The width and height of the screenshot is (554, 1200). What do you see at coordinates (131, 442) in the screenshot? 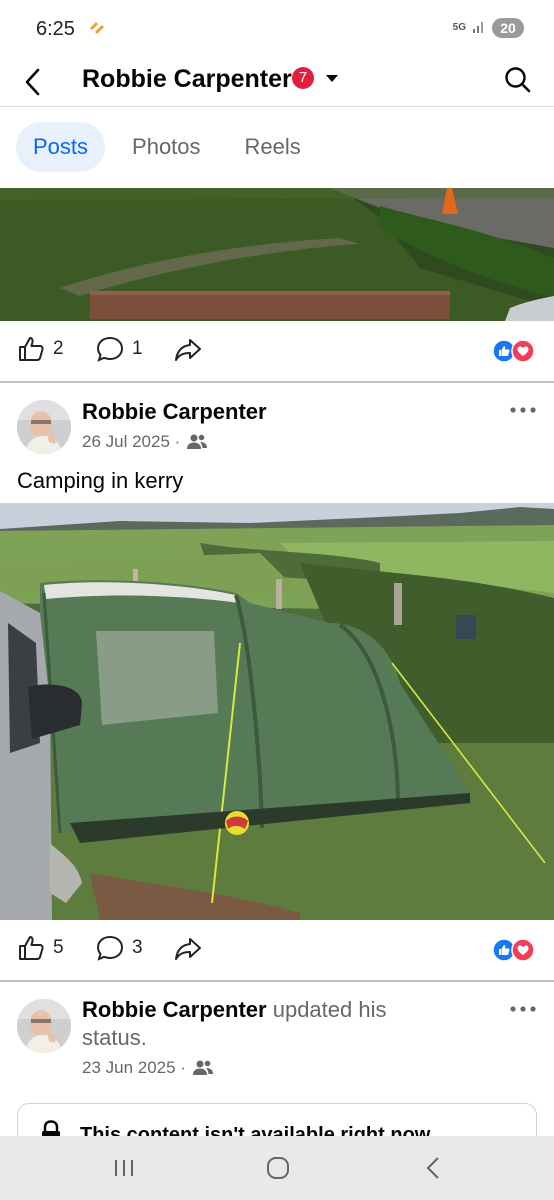
I see `post-date: 26 Jul 2025 ·` at bounding box center [131, 442].